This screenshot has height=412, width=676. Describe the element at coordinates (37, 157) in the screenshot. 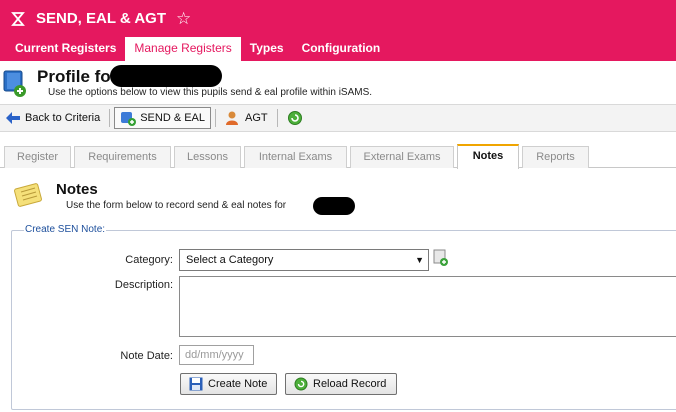

I see `tab-register: Register` at that location.